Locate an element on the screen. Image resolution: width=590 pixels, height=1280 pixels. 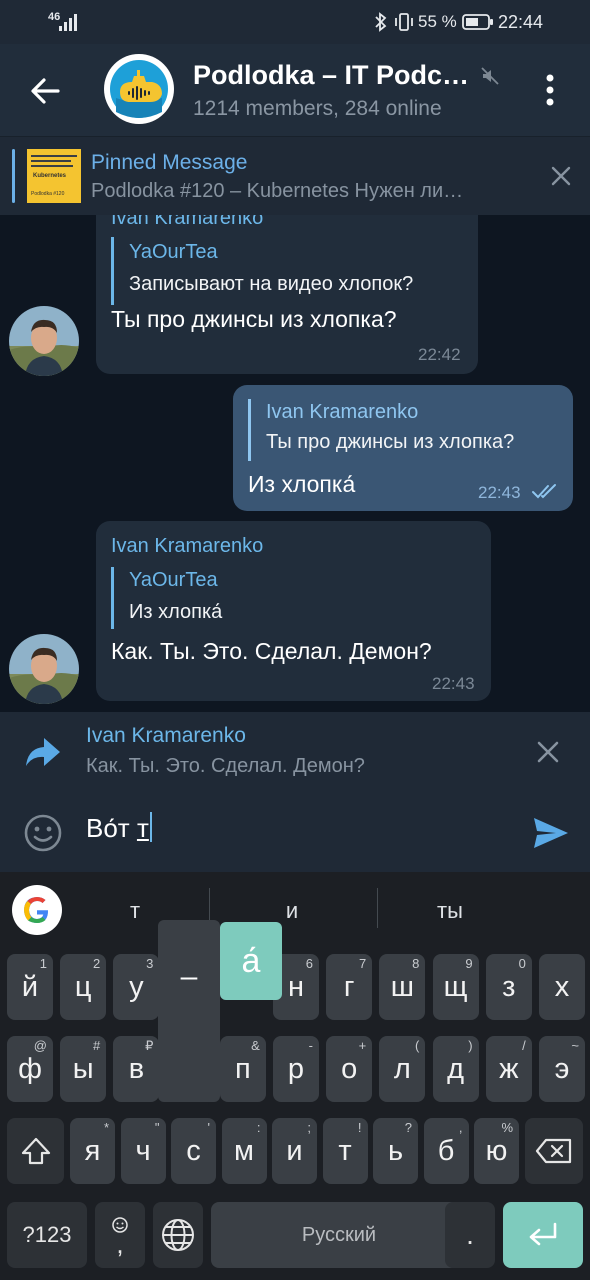
user-photo-icon is located at coordinates (44, 669).